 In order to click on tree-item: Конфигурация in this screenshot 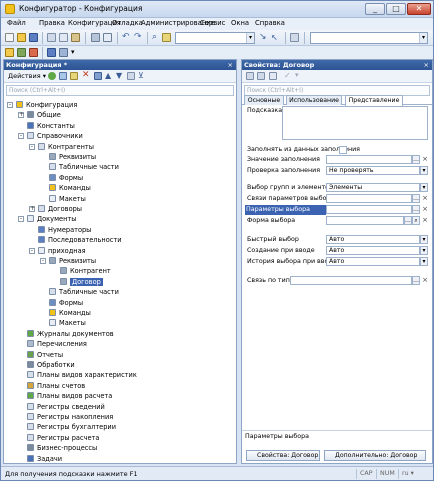, I will do `click(46, 105)`.